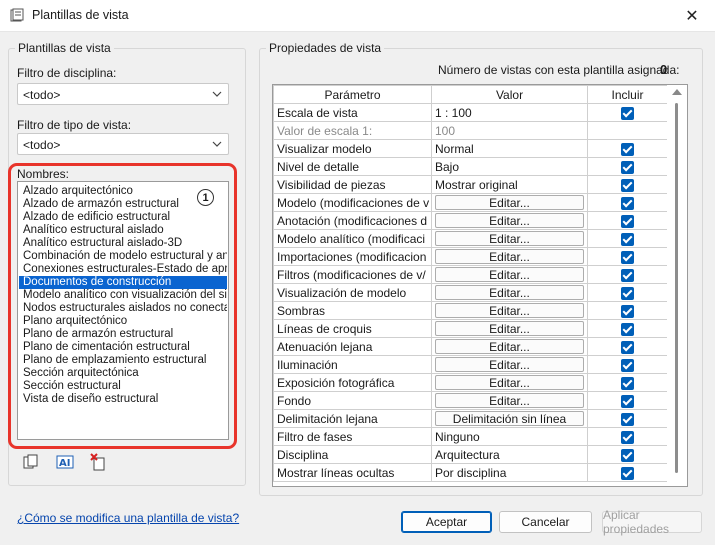  I want to click on list-item: Analítico estructural aislado, so click(123, 230).